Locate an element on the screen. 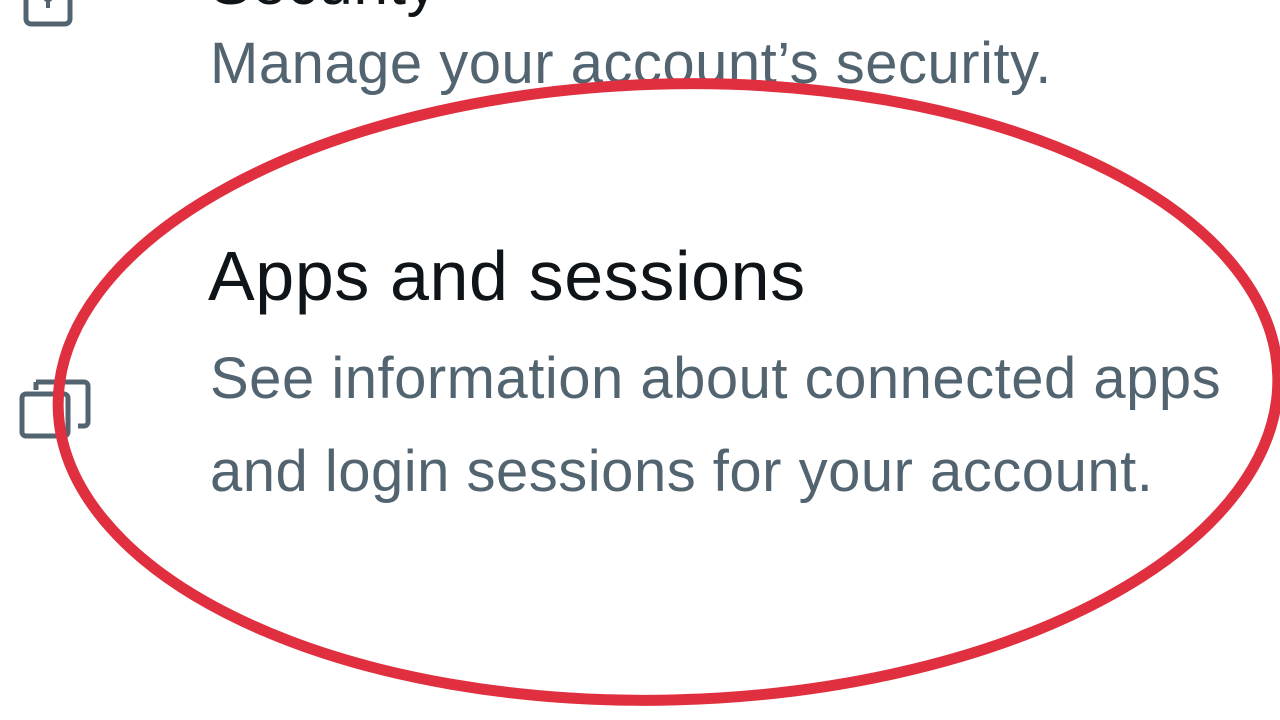  stacked-windows-icon is located at coordinates (54, 410).